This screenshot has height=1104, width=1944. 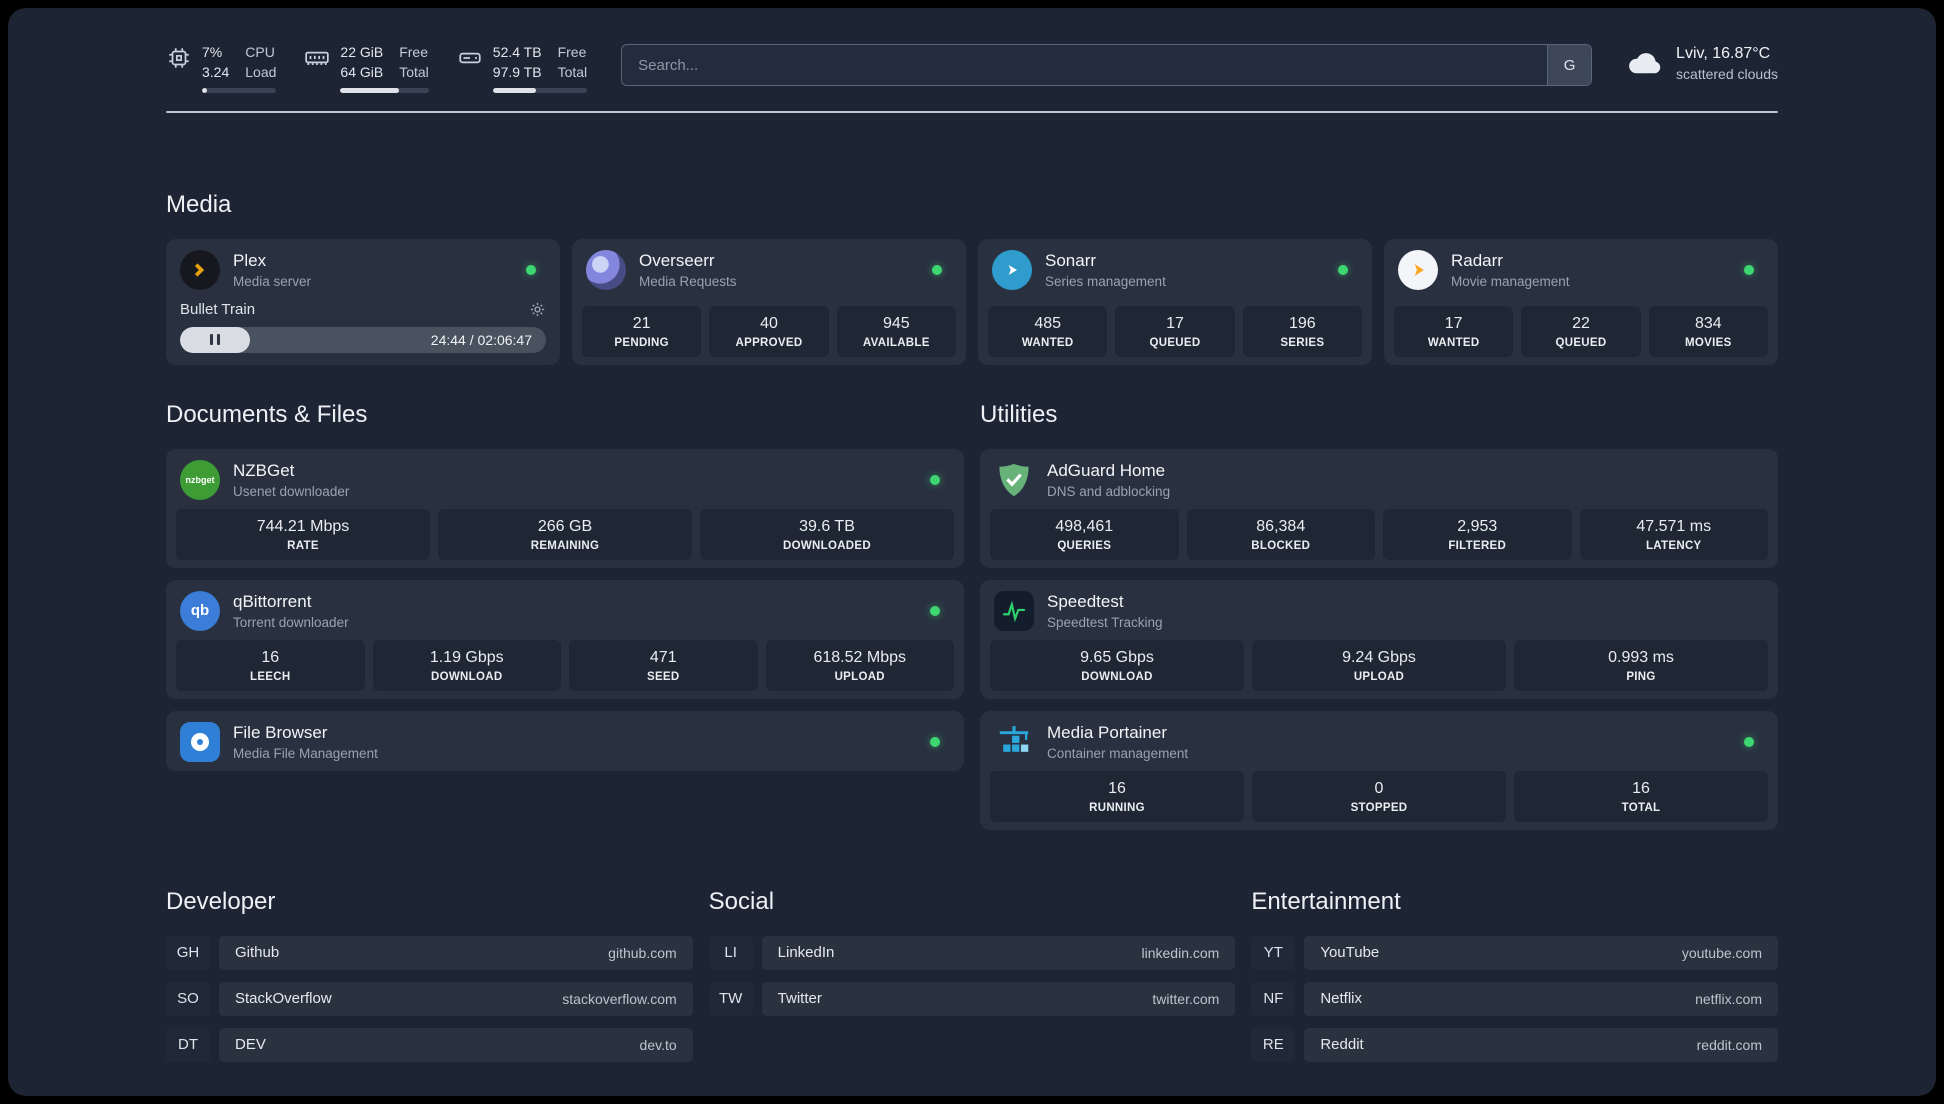 I want to click on bookmark-reddit: RE Reddit reddit.com, so click(x=1514, y=1044).